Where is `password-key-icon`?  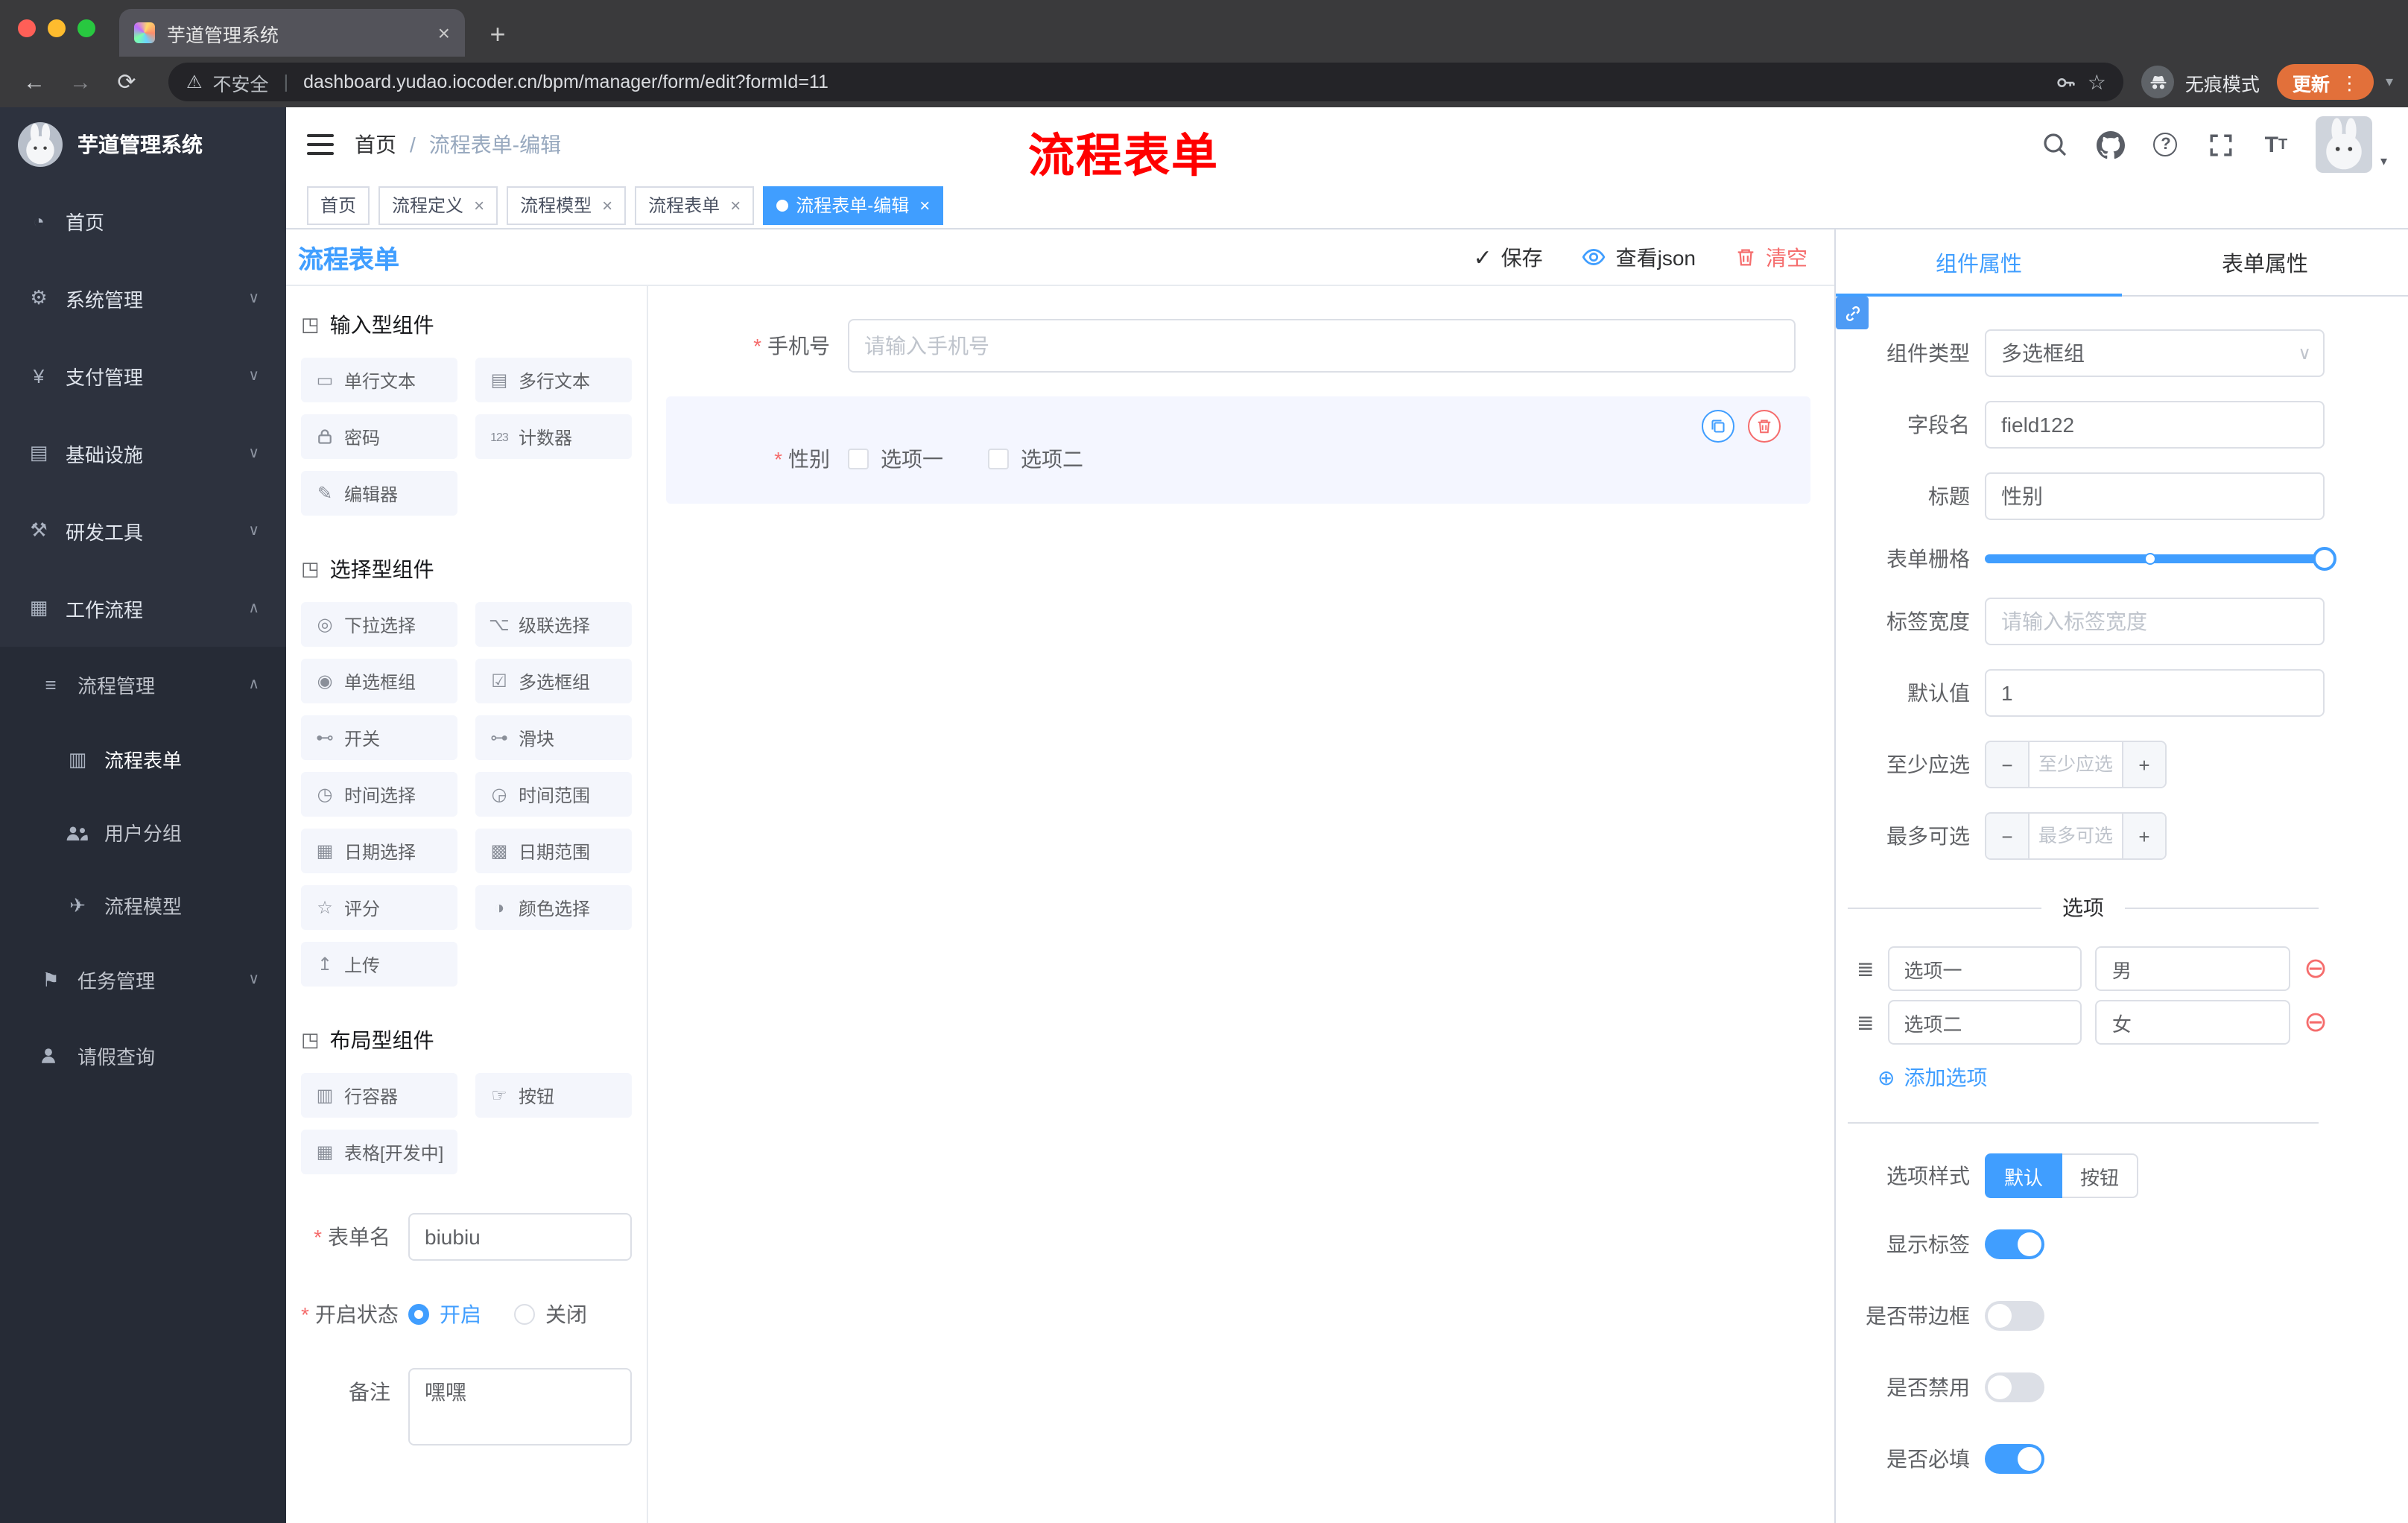 password-key-icon is located at coordinates (2066, 82).